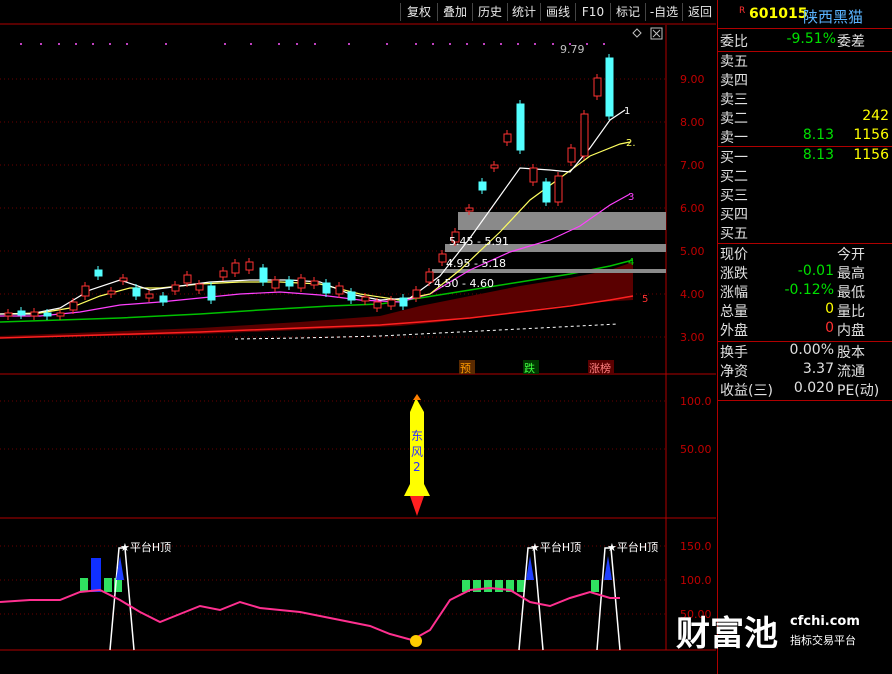 The image size is (892, 674). I want to click on stat-row: 换手 0.00% 股本, so click(804, 351).